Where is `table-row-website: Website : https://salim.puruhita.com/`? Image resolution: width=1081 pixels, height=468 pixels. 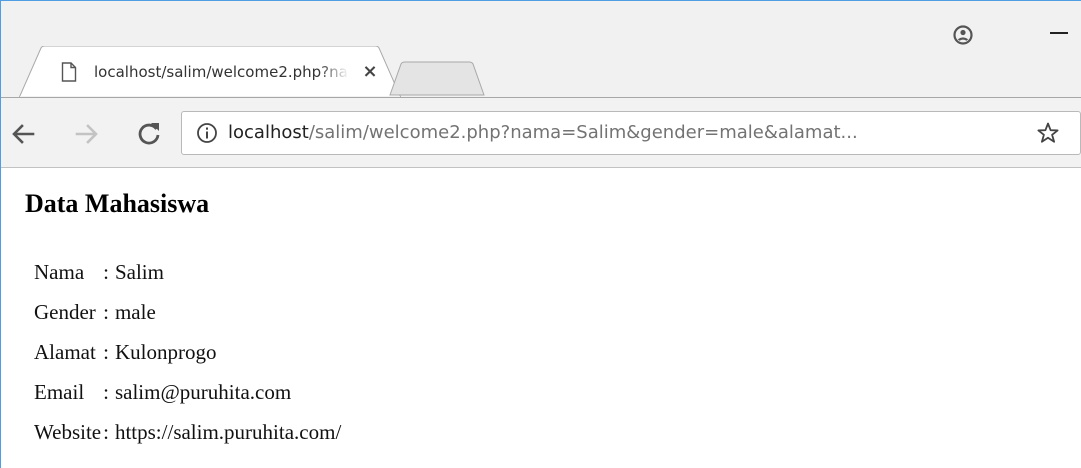
table-row-website: Website : https://salim.puruhita.com/ is located at coordinates (187, 432).